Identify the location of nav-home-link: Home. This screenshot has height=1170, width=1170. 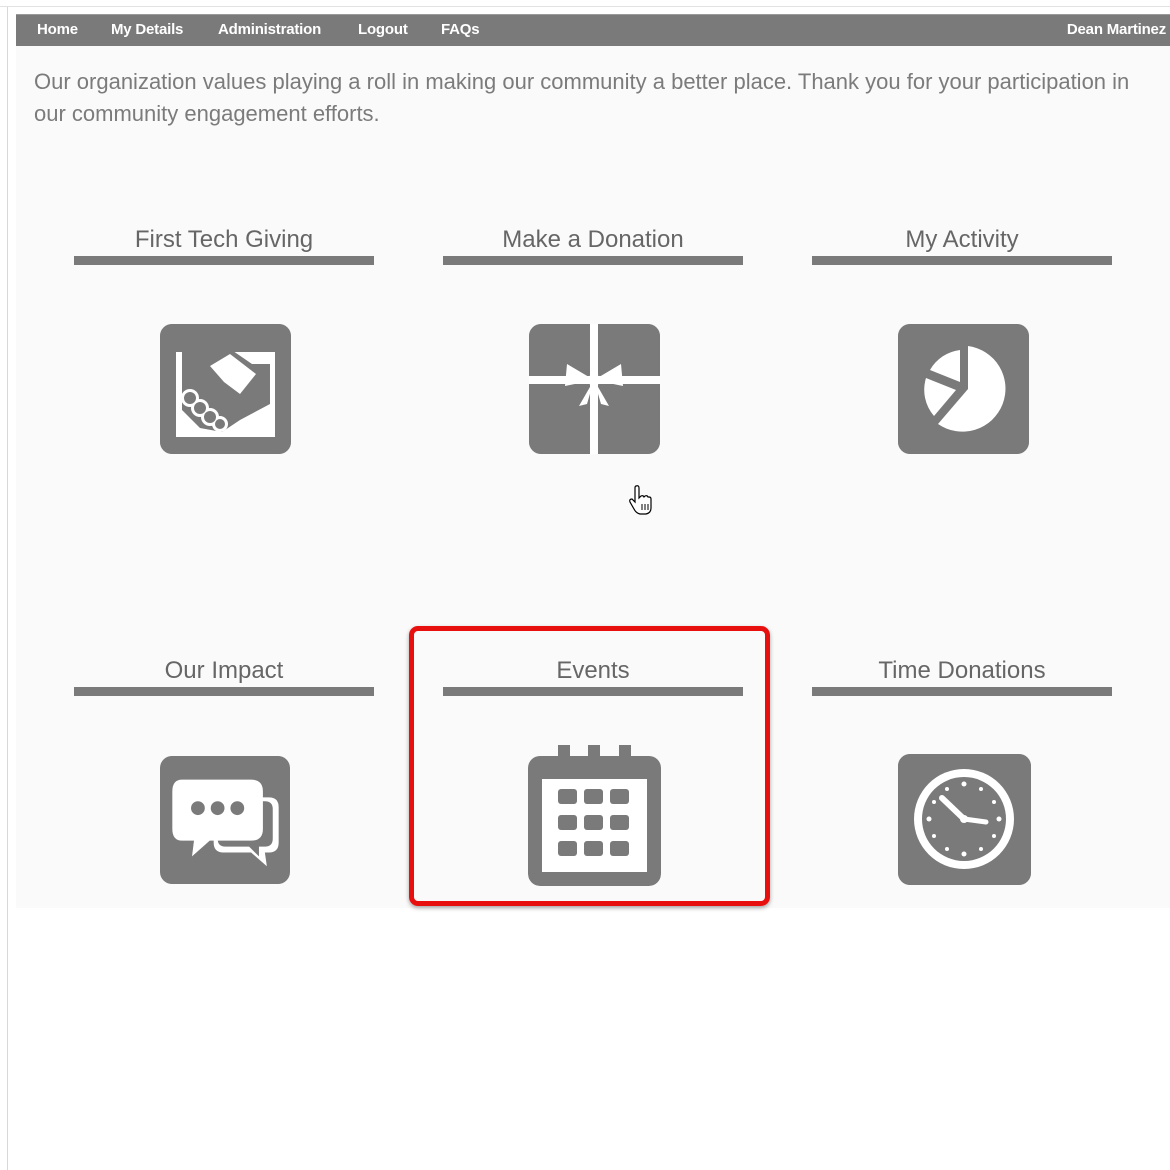
(57, 29).